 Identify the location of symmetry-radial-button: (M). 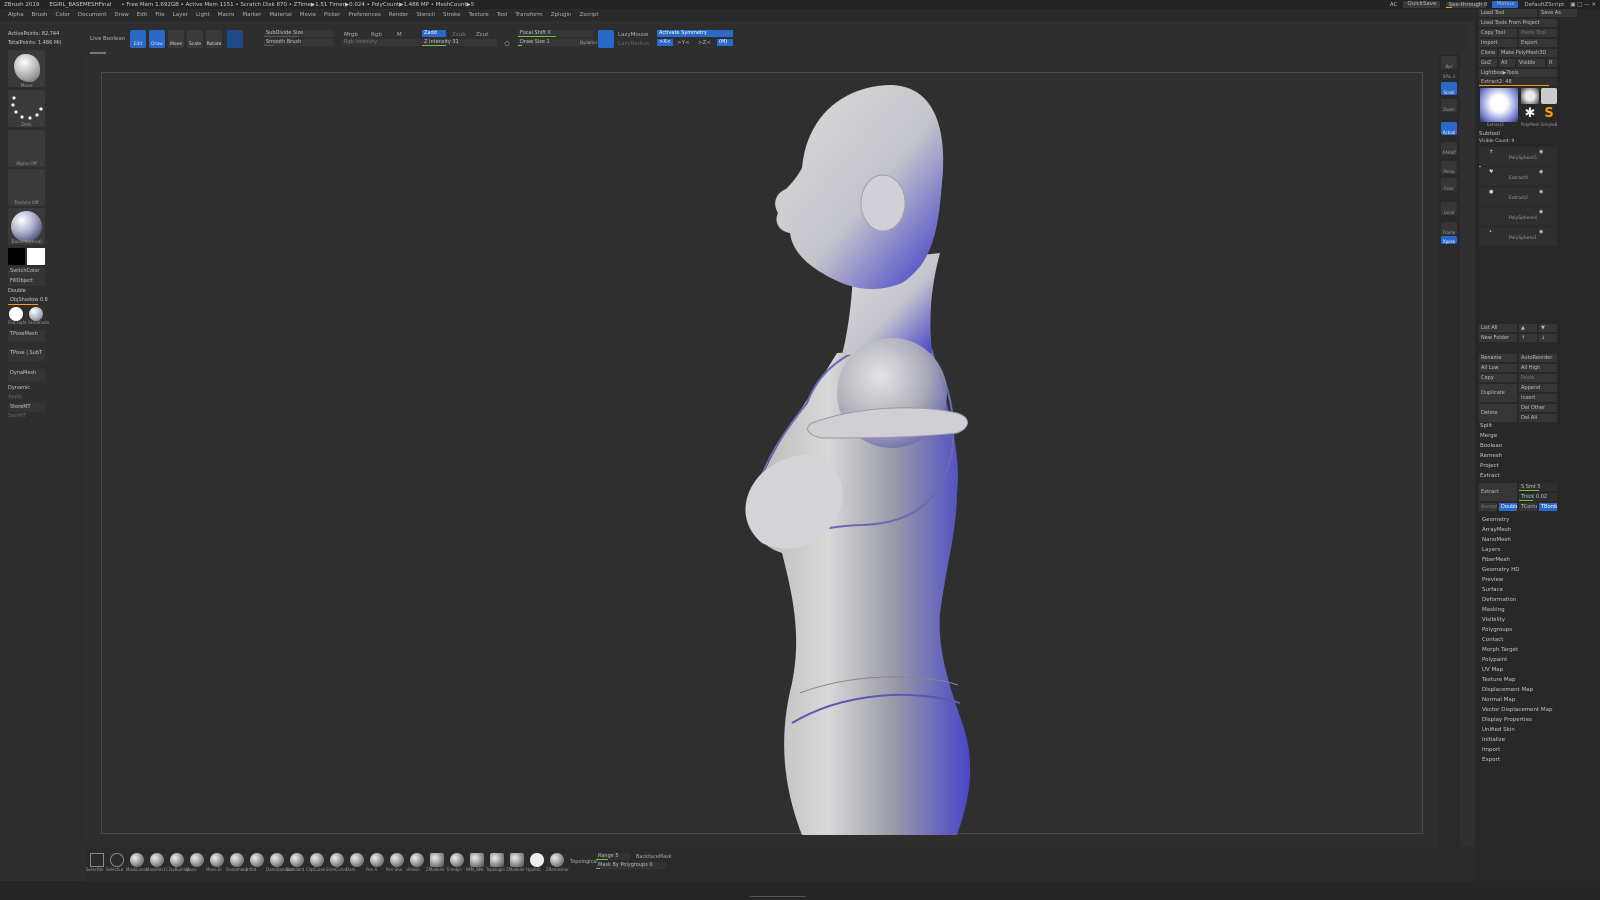
(725, 42).